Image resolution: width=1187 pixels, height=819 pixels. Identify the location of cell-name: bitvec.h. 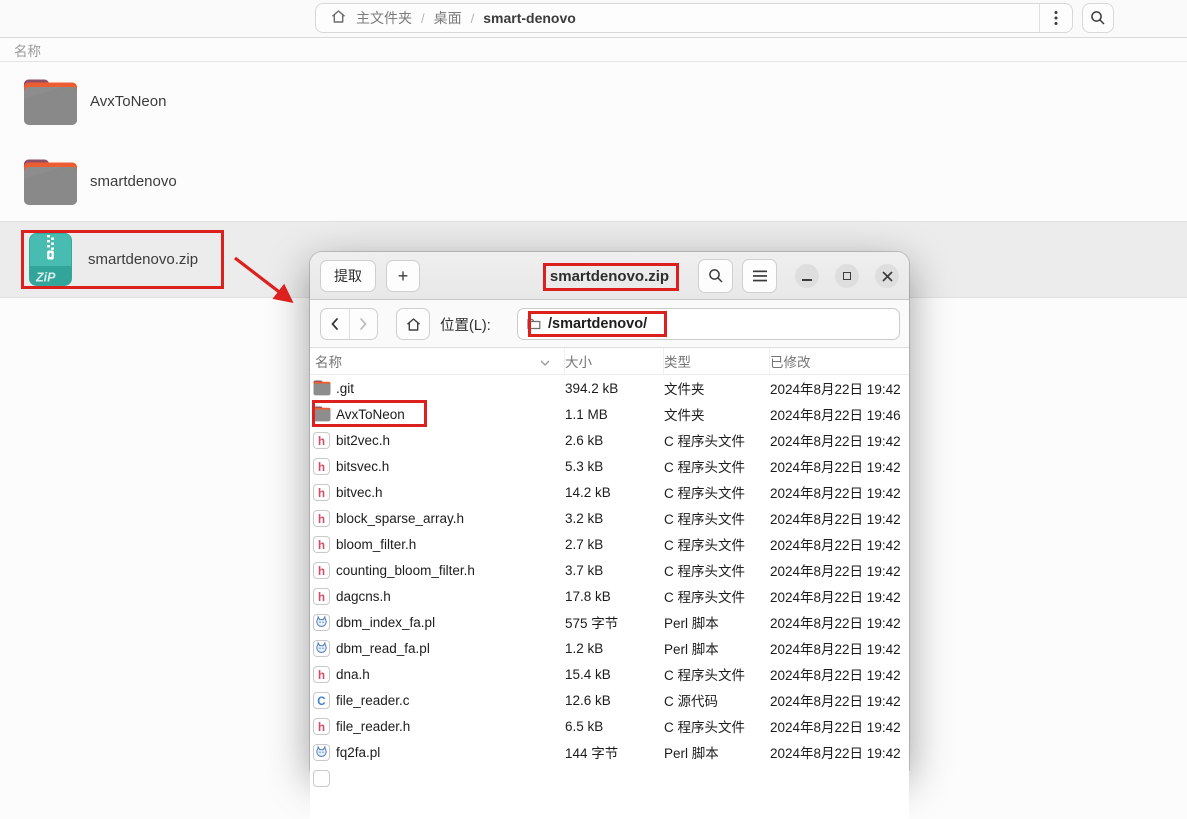
(359, 492).